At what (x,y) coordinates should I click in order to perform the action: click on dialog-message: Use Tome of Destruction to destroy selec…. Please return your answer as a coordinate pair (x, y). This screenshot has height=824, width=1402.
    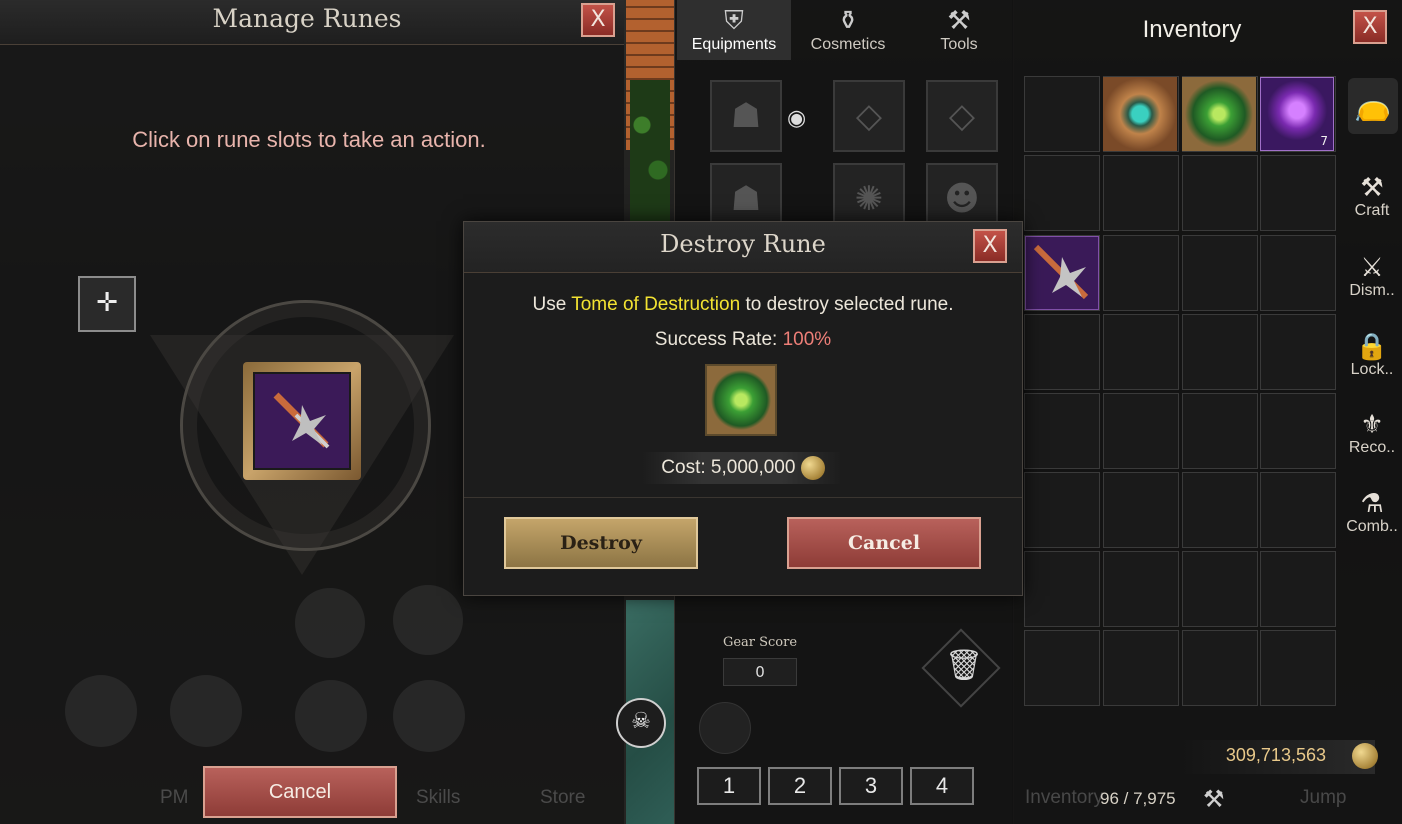
    Looking at the image, I should click on (743, 305).